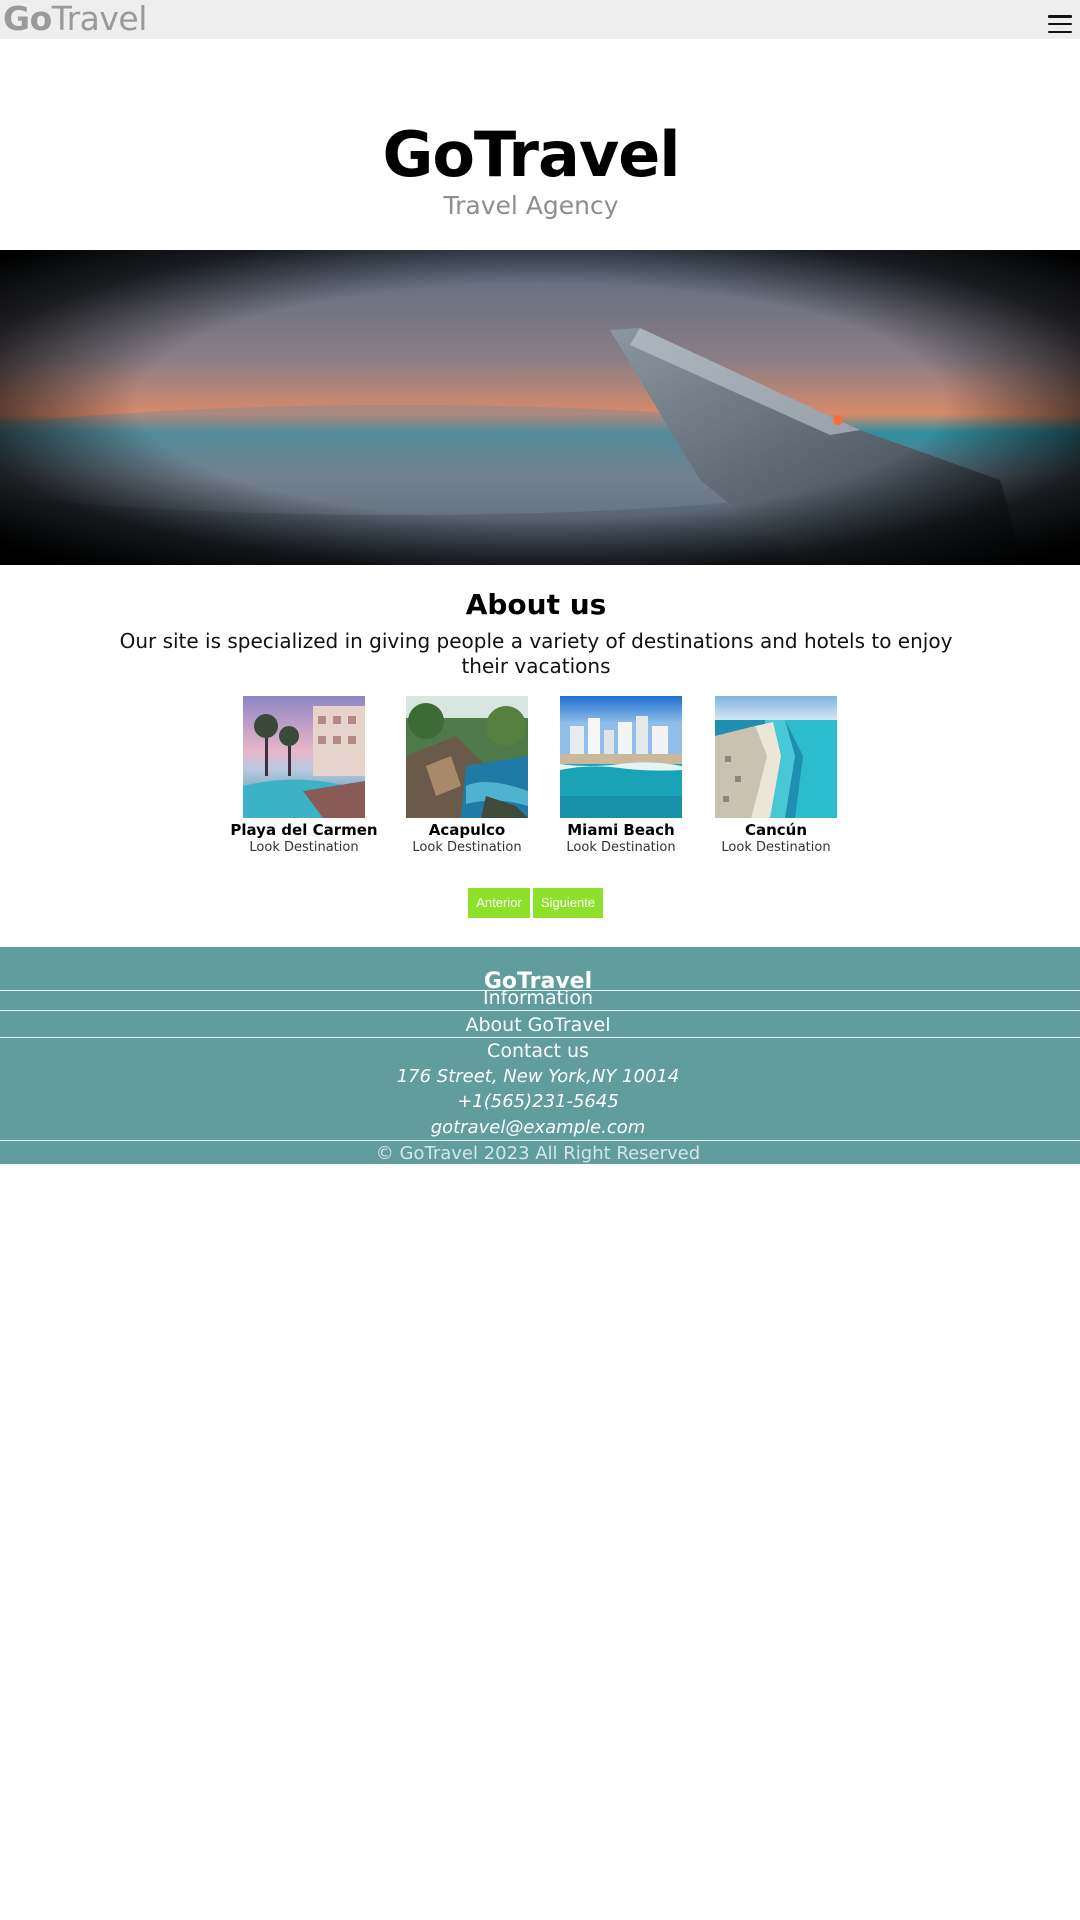 Image resolution: width=1080 pixels, height=1920 pixels. Describe the element at coordinates (538, 1076) in the screenshot. I see `footer-address: 176 Street, New York,NY 10014` at that location.